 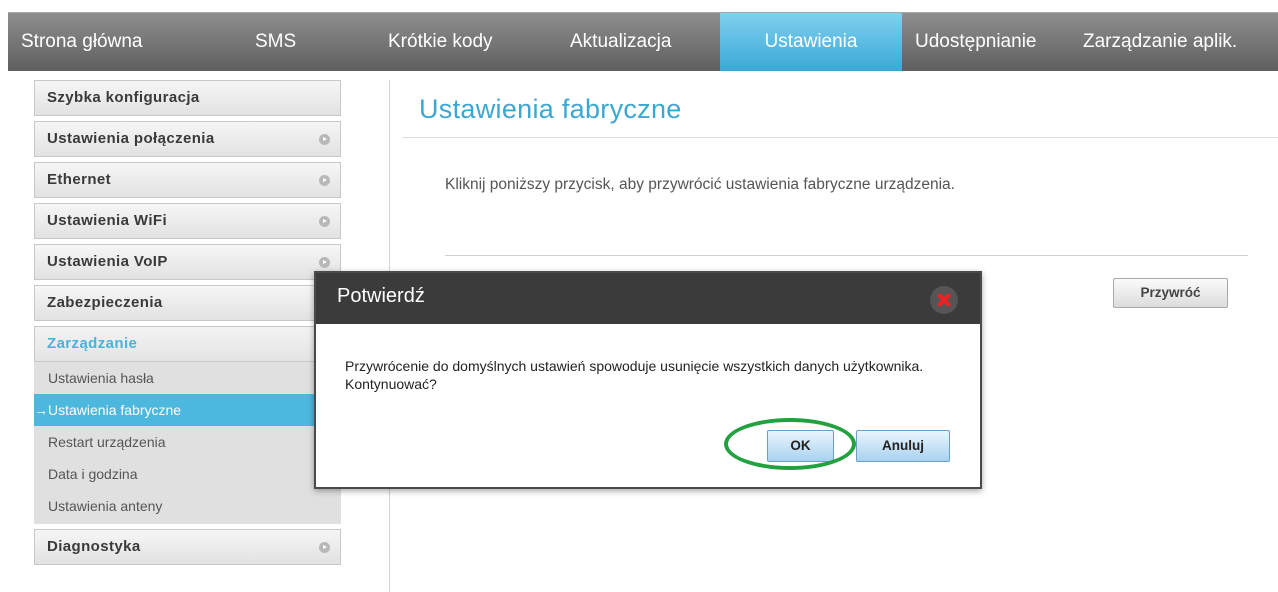 What do you see at coordinates (1170, 293) in the screenshot?
I see `restore-button: Przywróć` at bounding box center [1170, 293].